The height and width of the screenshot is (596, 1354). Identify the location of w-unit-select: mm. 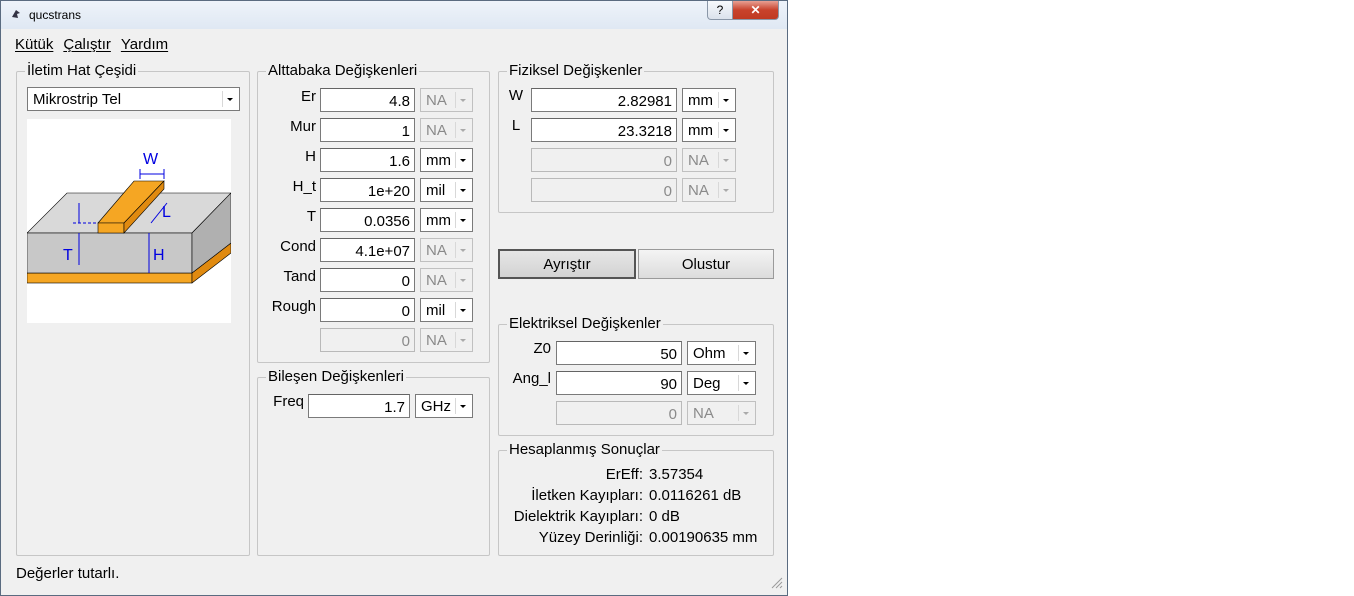
(709, 100).